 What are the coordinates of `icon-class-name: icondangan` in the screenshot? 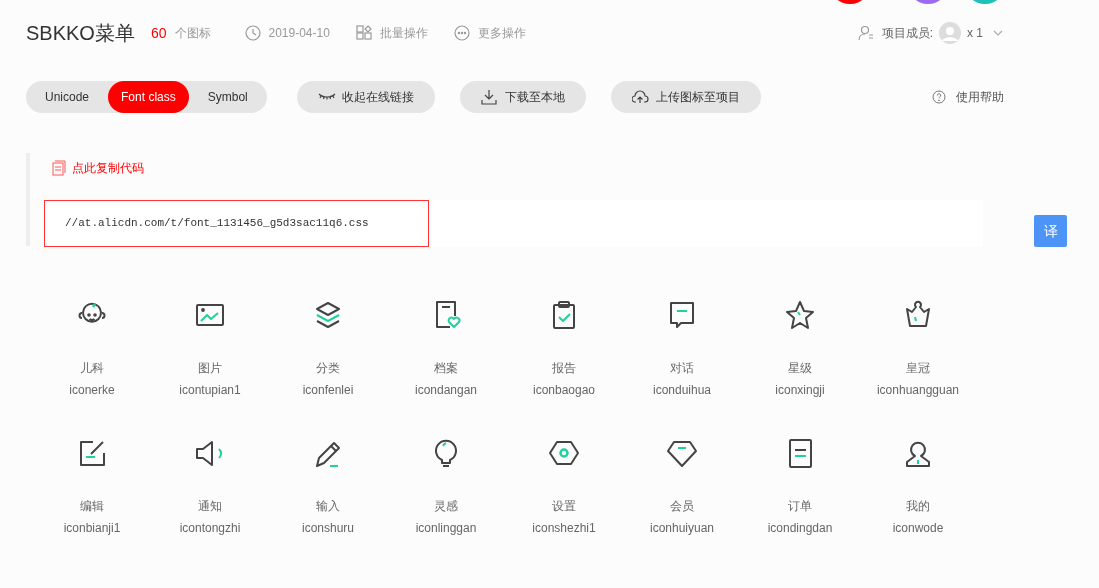 It's located at (446, 390).